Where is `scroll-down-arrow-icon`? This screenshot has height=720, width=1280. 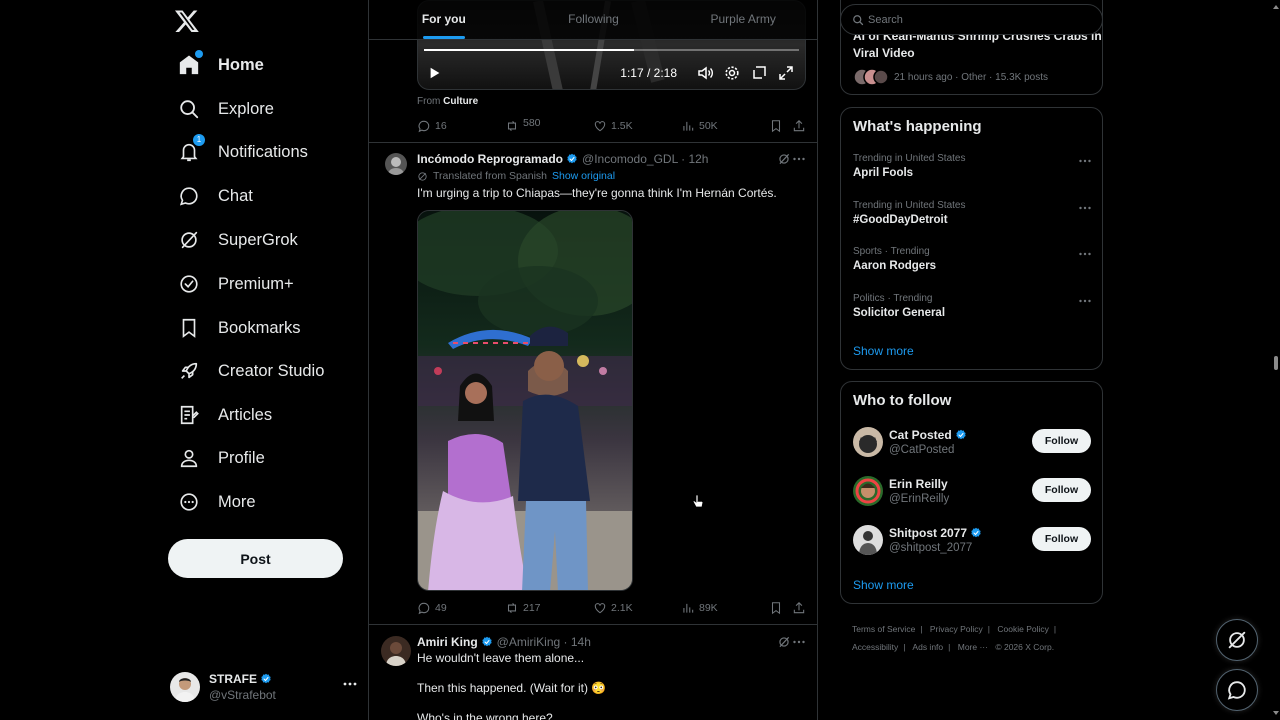 scroll-down-arrow-icon is located at coordinates (1276, 713).